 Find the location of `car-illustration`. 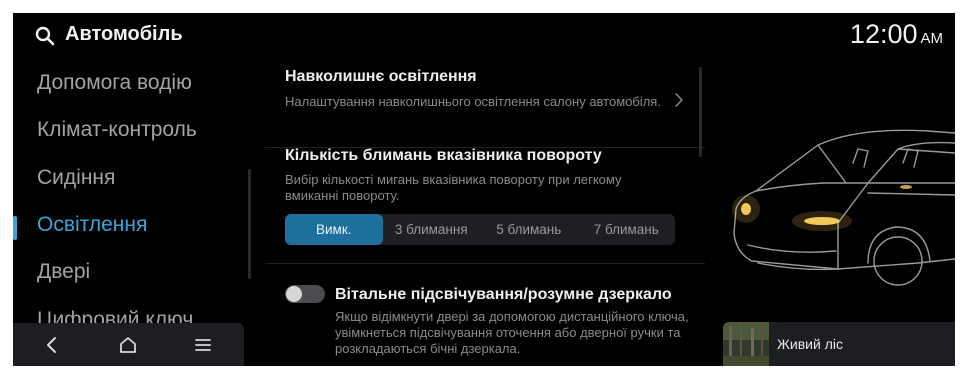

car-illustration is located at coordinates (843, 207).